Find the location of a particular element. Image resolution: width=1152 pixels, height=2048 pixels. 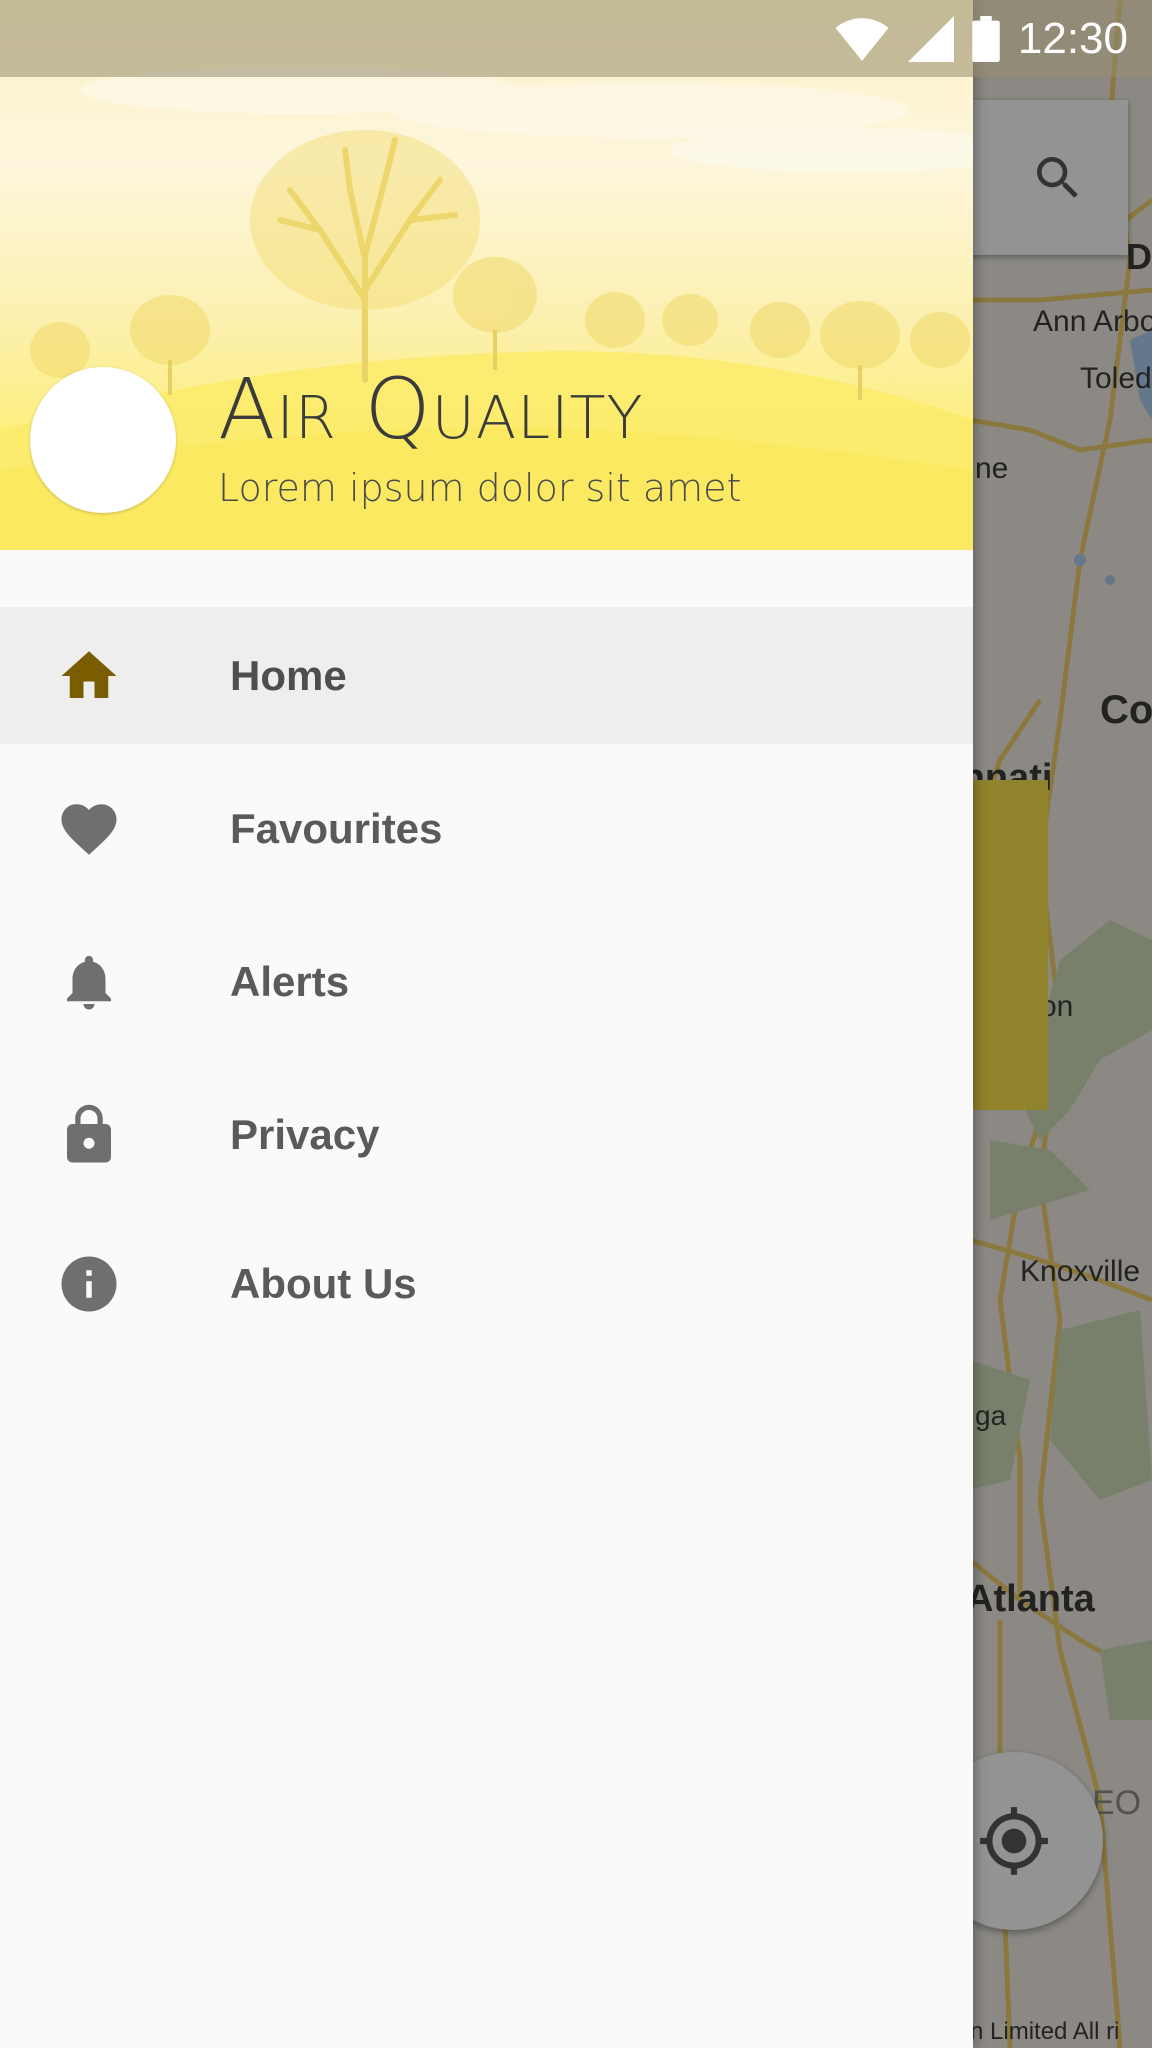

status-bar: 12:30 is located at coordinates (576, 38).